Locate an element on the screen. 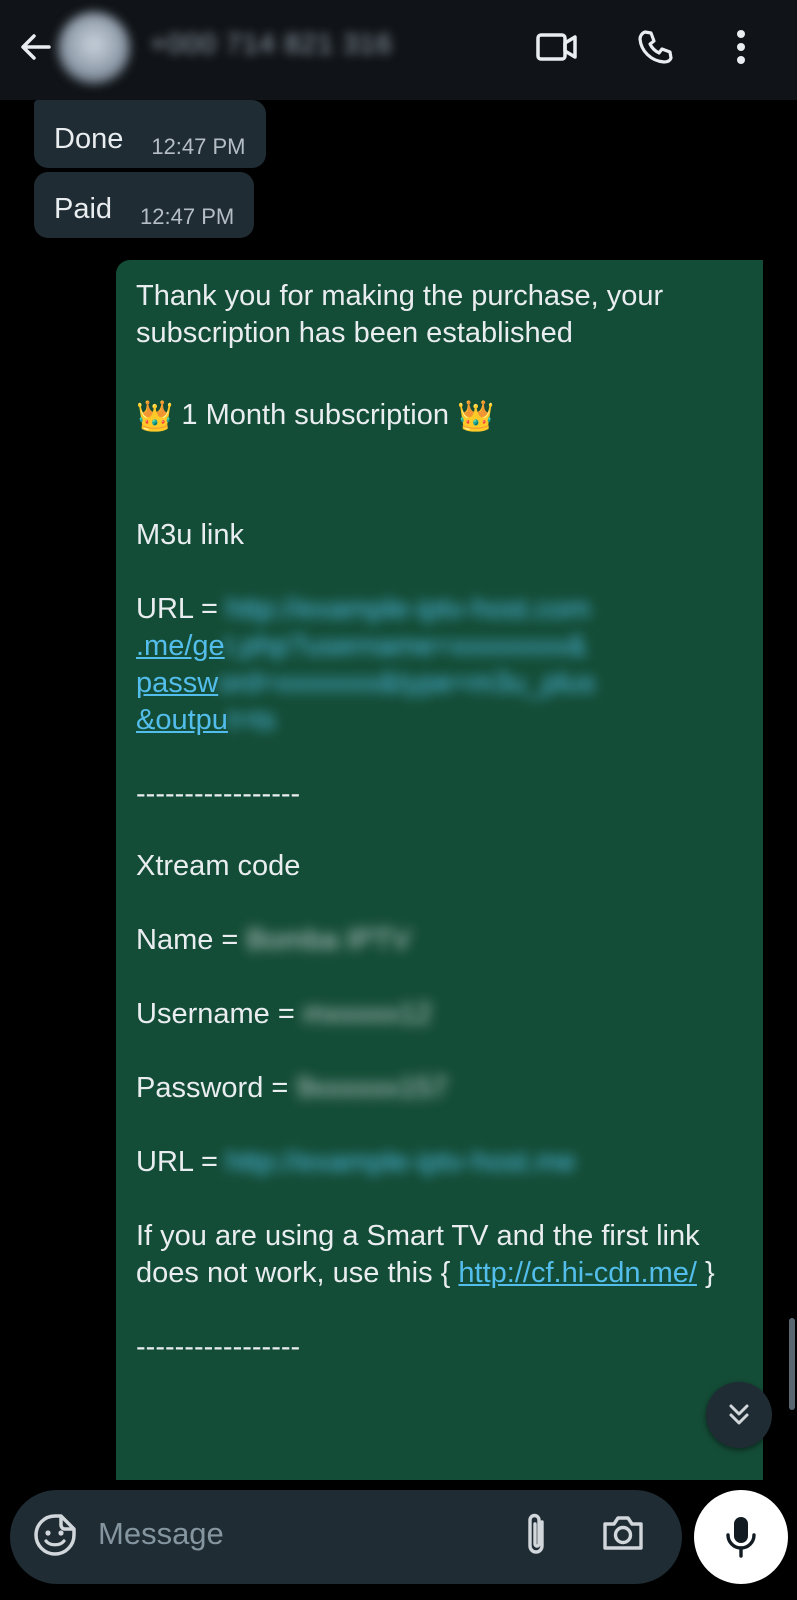  m3u-url-line: password=xxxxxxx&type=m3u_plus is located at coordinates (439, 683).